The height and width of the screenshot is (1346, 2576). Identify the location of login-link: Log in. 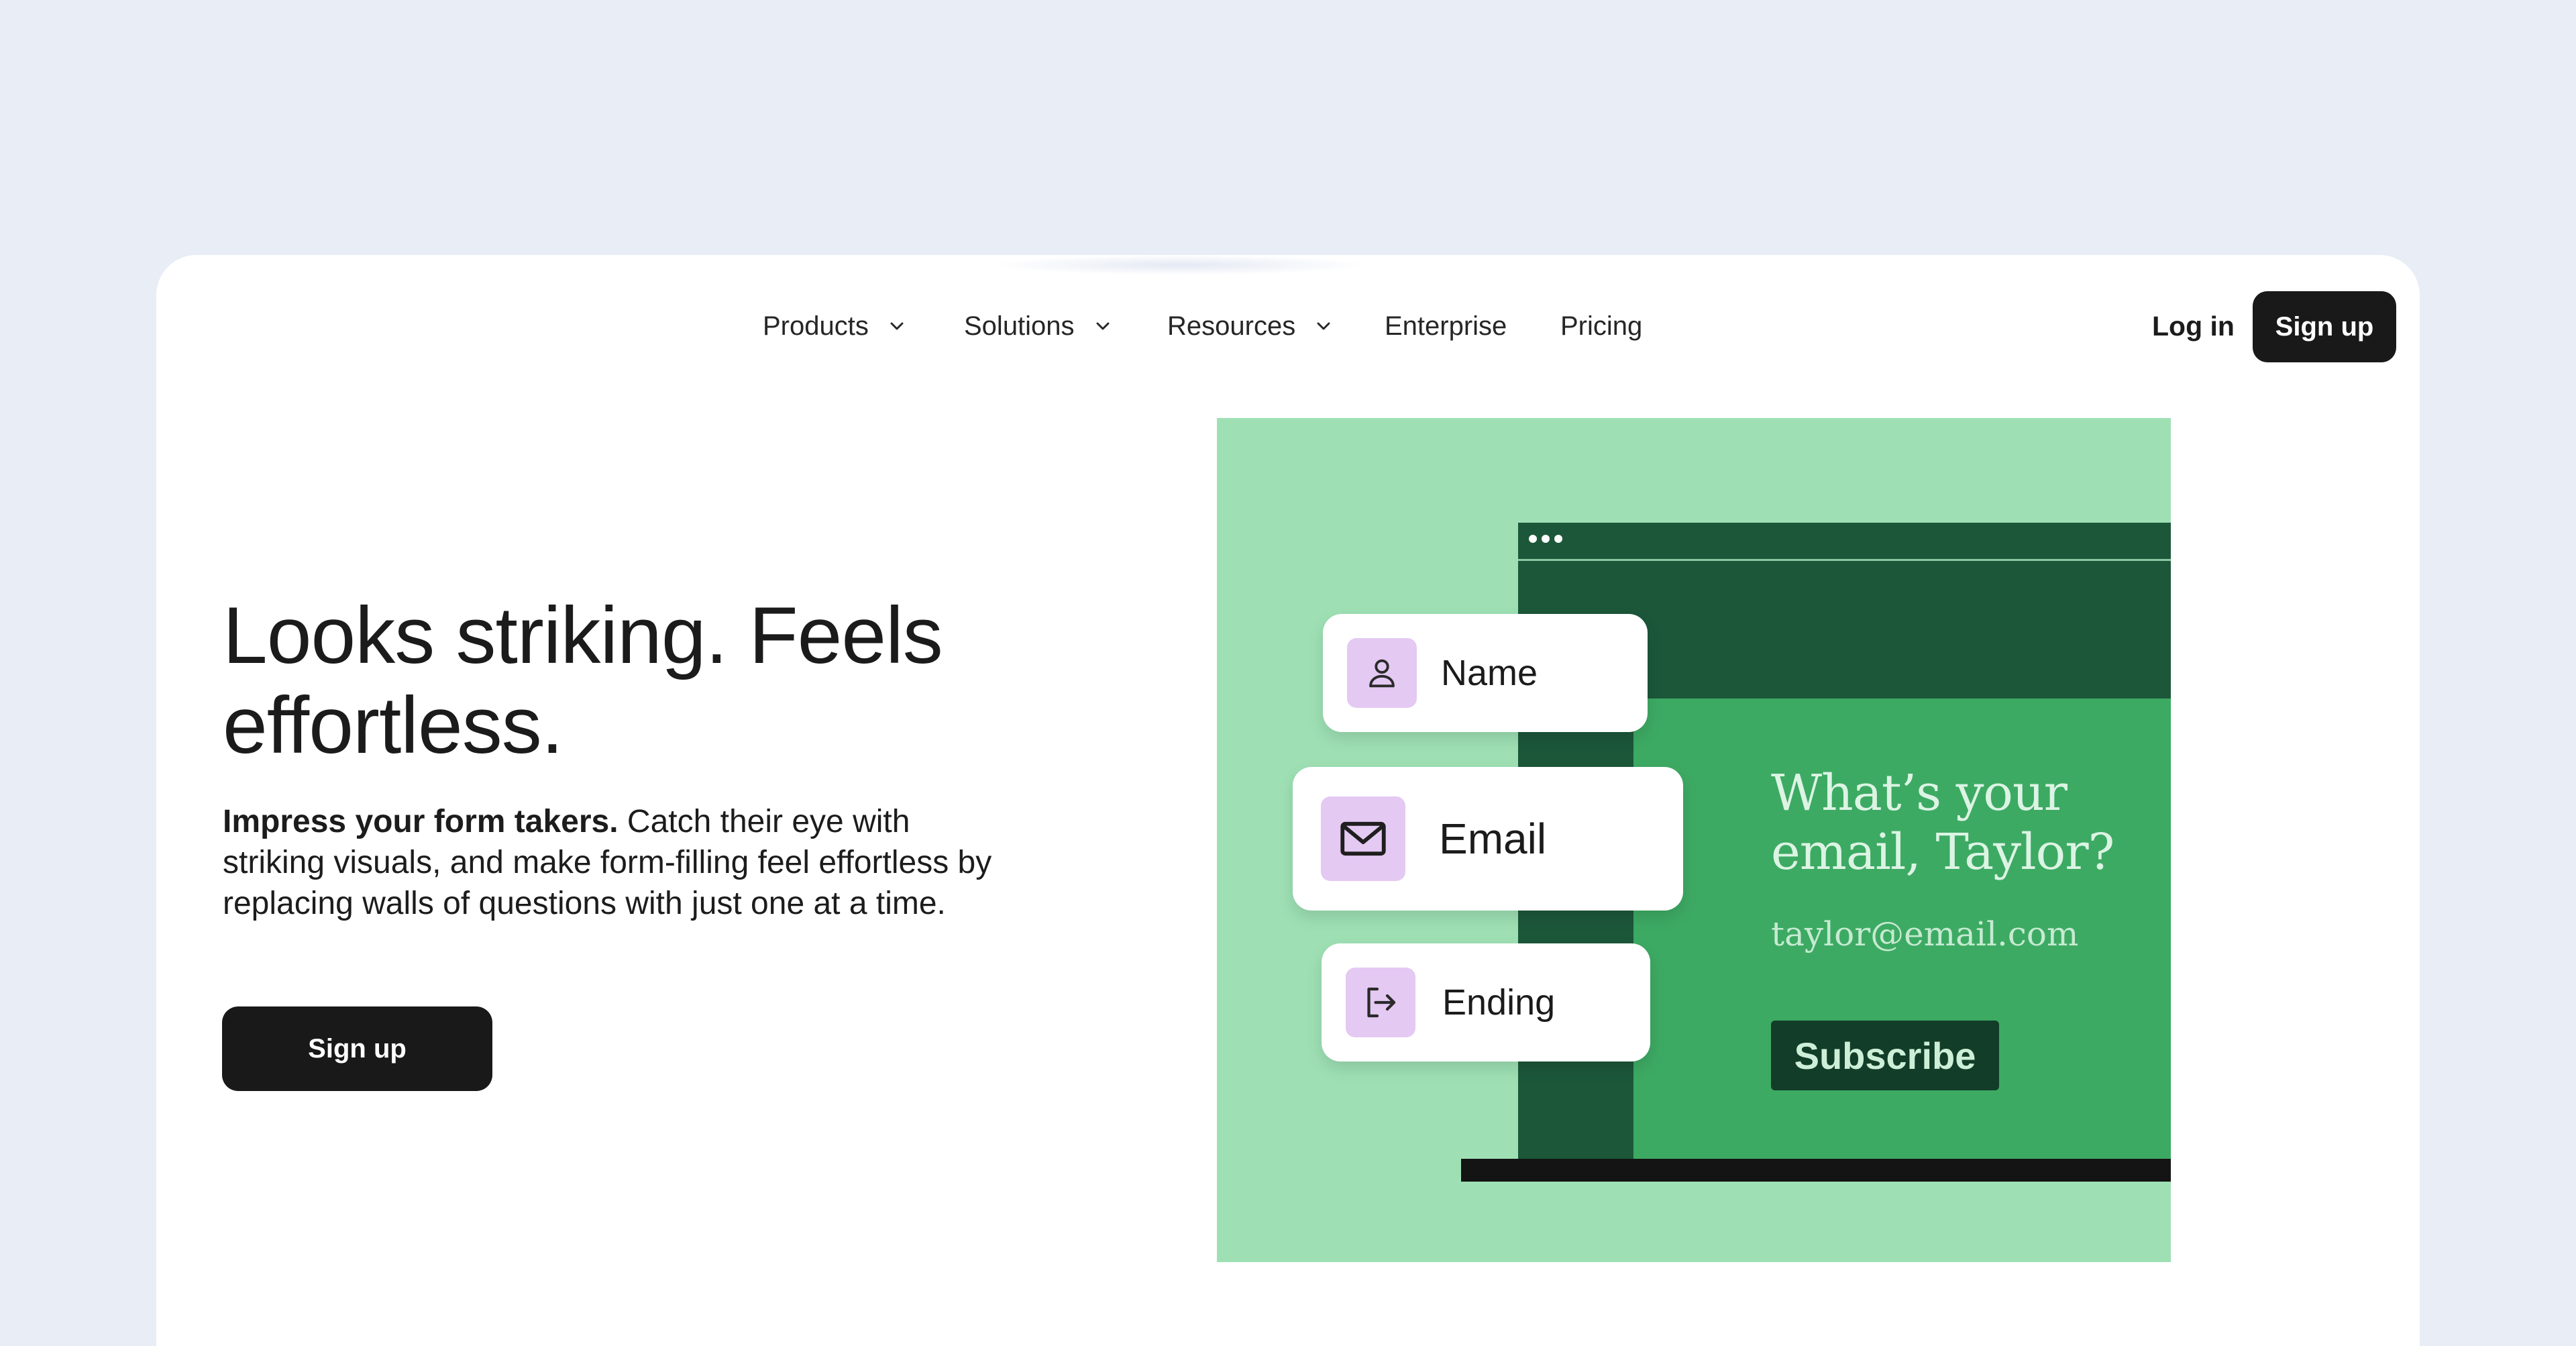
(2193, 326).